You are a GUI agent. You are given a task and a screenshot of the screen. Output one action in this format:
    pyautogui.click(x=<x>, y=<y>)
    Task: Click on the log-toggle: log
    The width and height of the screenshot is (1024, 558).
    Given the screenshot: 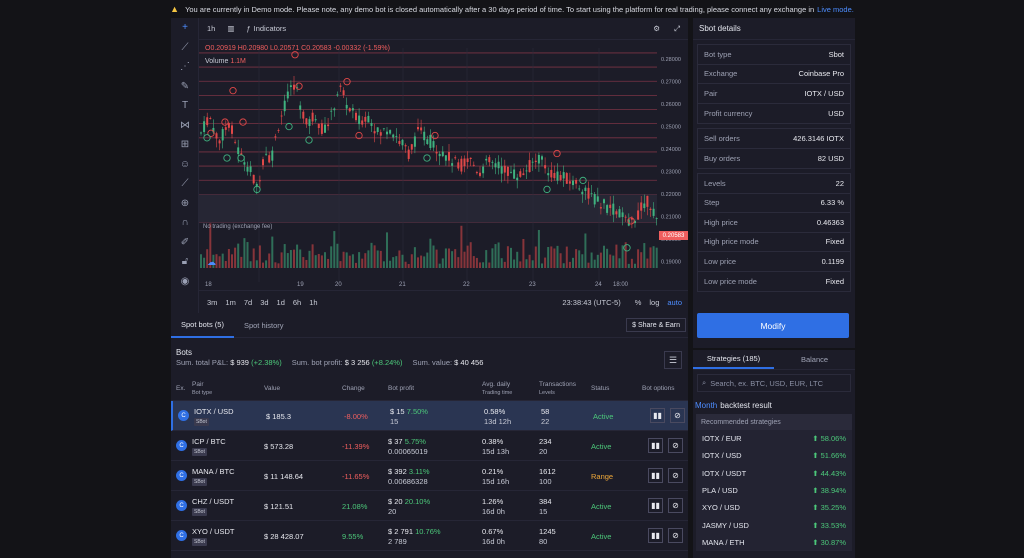 What is the action you would take?
    pyautogui.click(x=654, y=302)
    